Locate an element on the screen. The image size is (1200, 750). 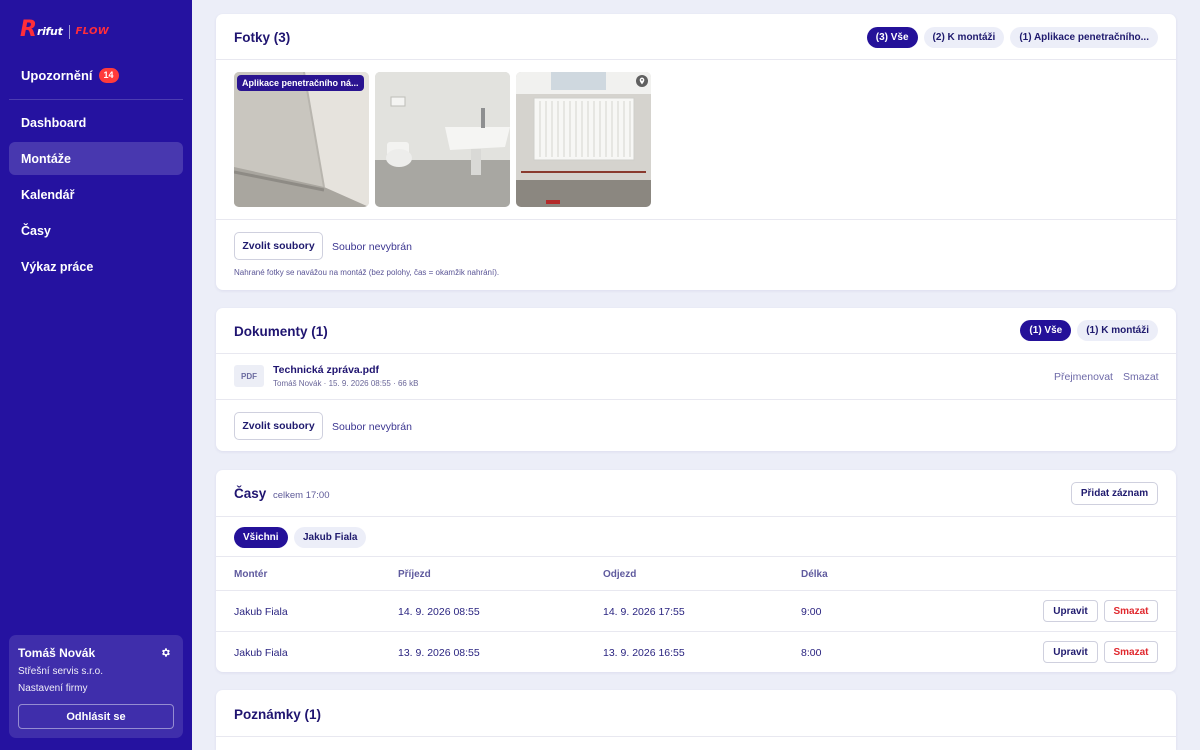
photos-no-file-text: Soubor nevybrán is located at coordinates (372, 247).